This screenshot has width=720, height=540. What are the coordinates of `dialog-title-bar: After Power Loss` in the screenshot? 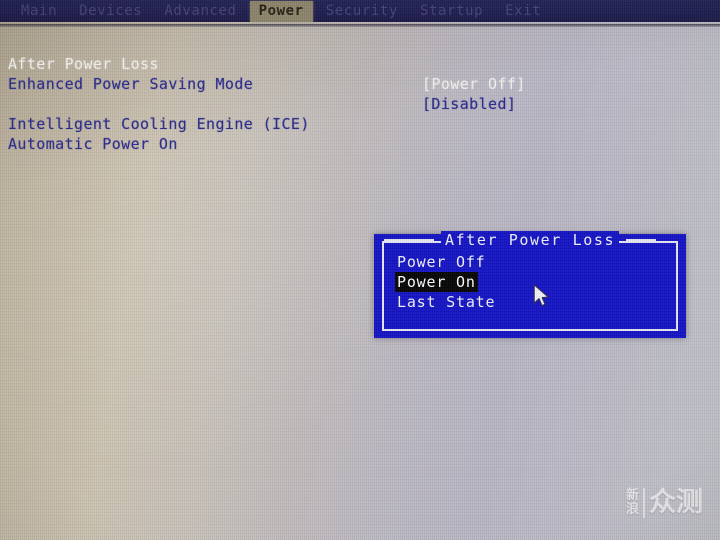 It's located at (530, 240).